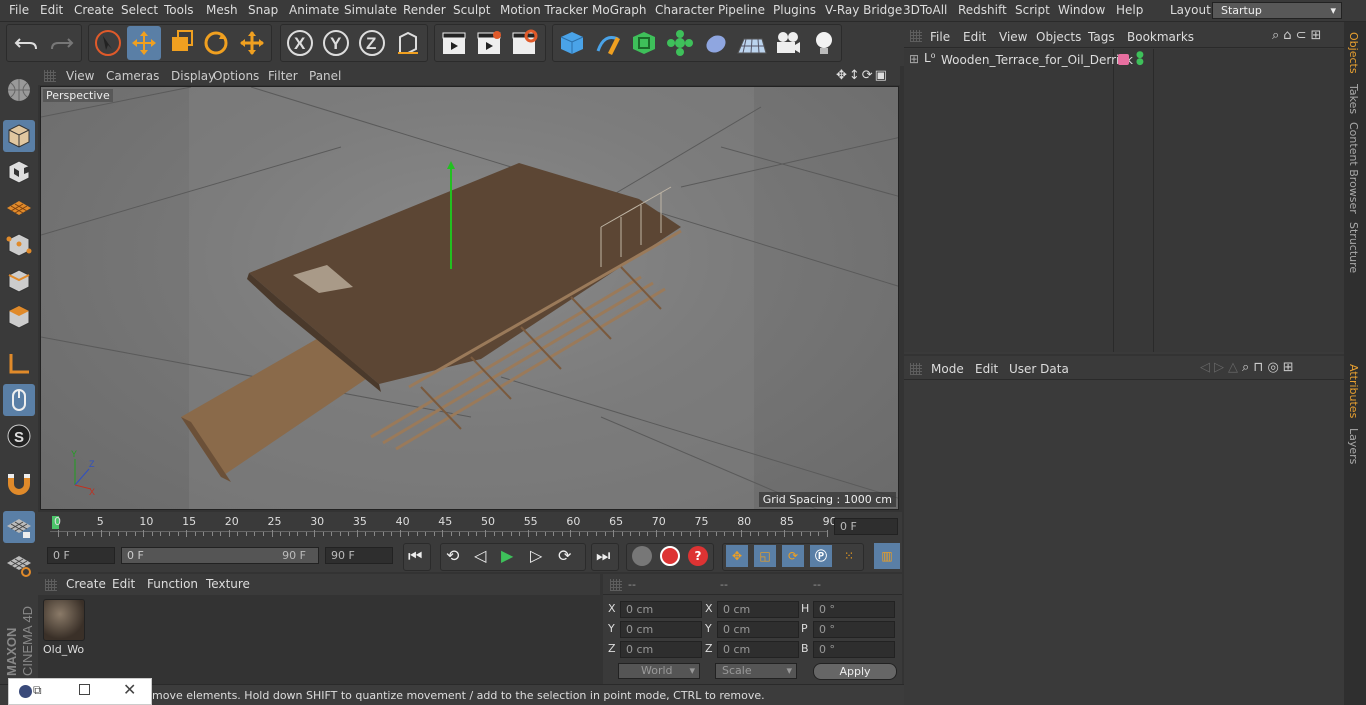  Describe the element at coordinates (642, 556) in the screenshot. I see `record-disabled-button` at that location.